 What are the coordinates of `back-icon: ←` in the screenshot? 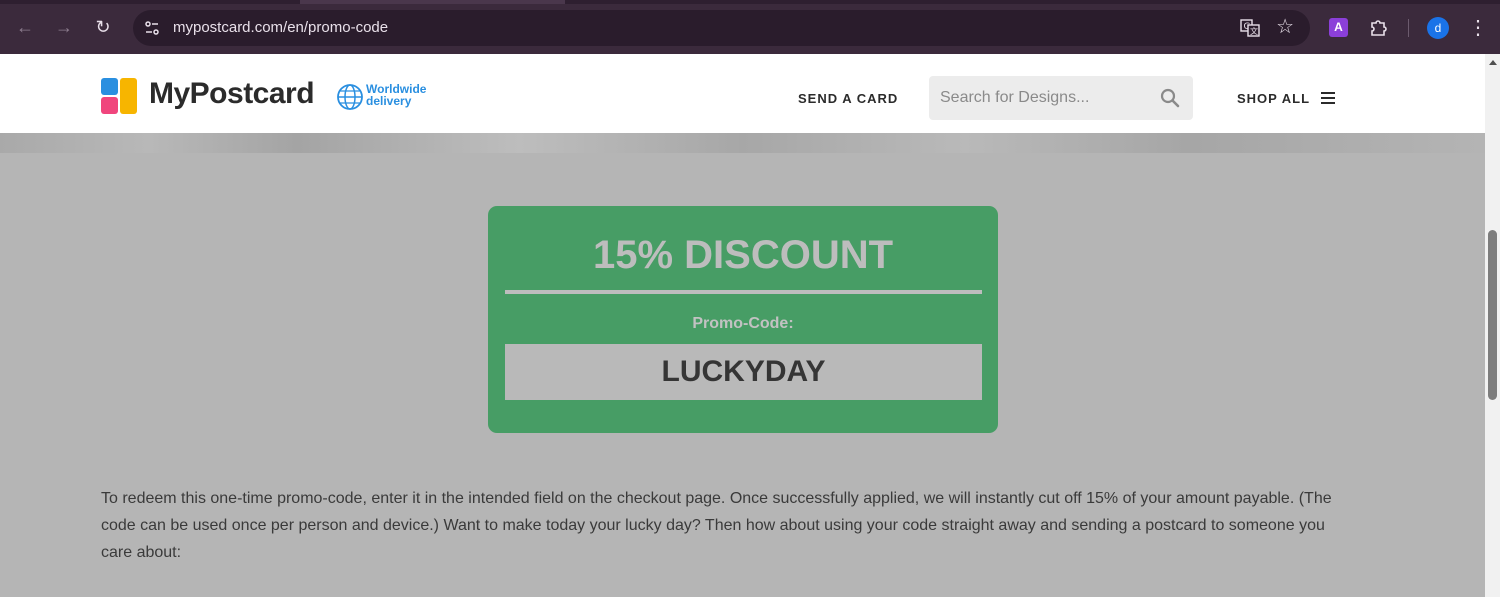 It's located at (25, 27).